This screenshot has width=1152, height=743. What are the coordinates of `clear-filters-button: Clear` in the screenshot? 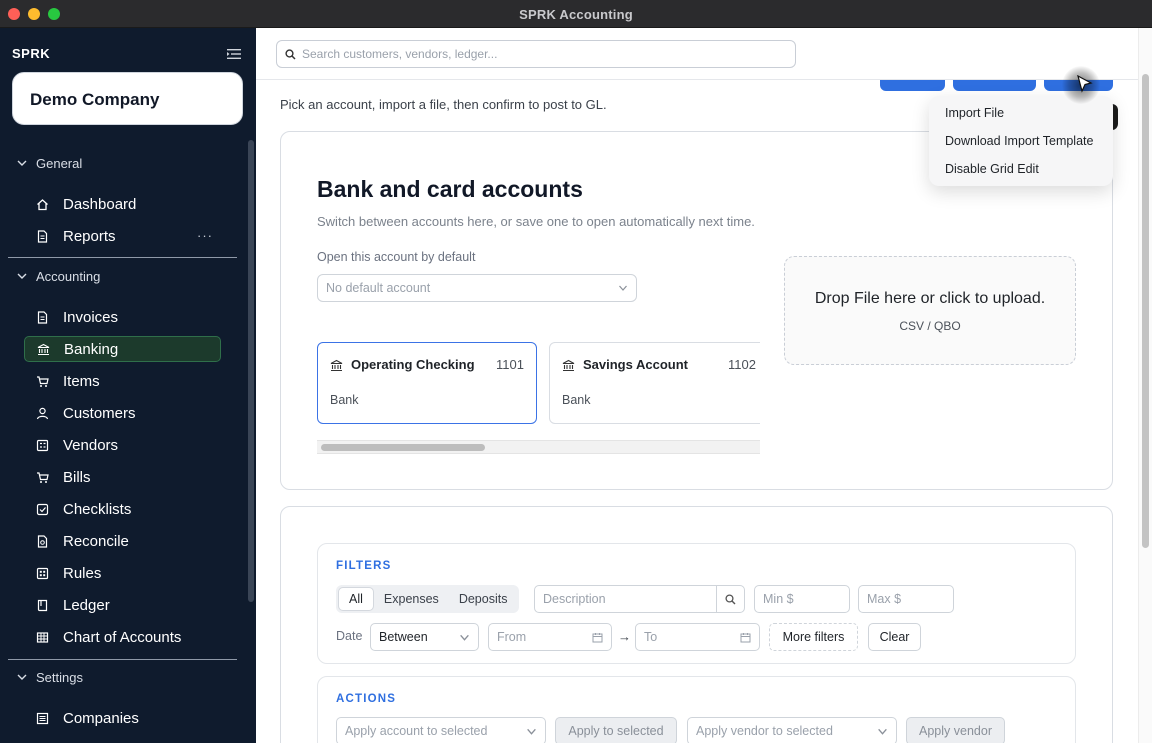 It's located at (894, 637).